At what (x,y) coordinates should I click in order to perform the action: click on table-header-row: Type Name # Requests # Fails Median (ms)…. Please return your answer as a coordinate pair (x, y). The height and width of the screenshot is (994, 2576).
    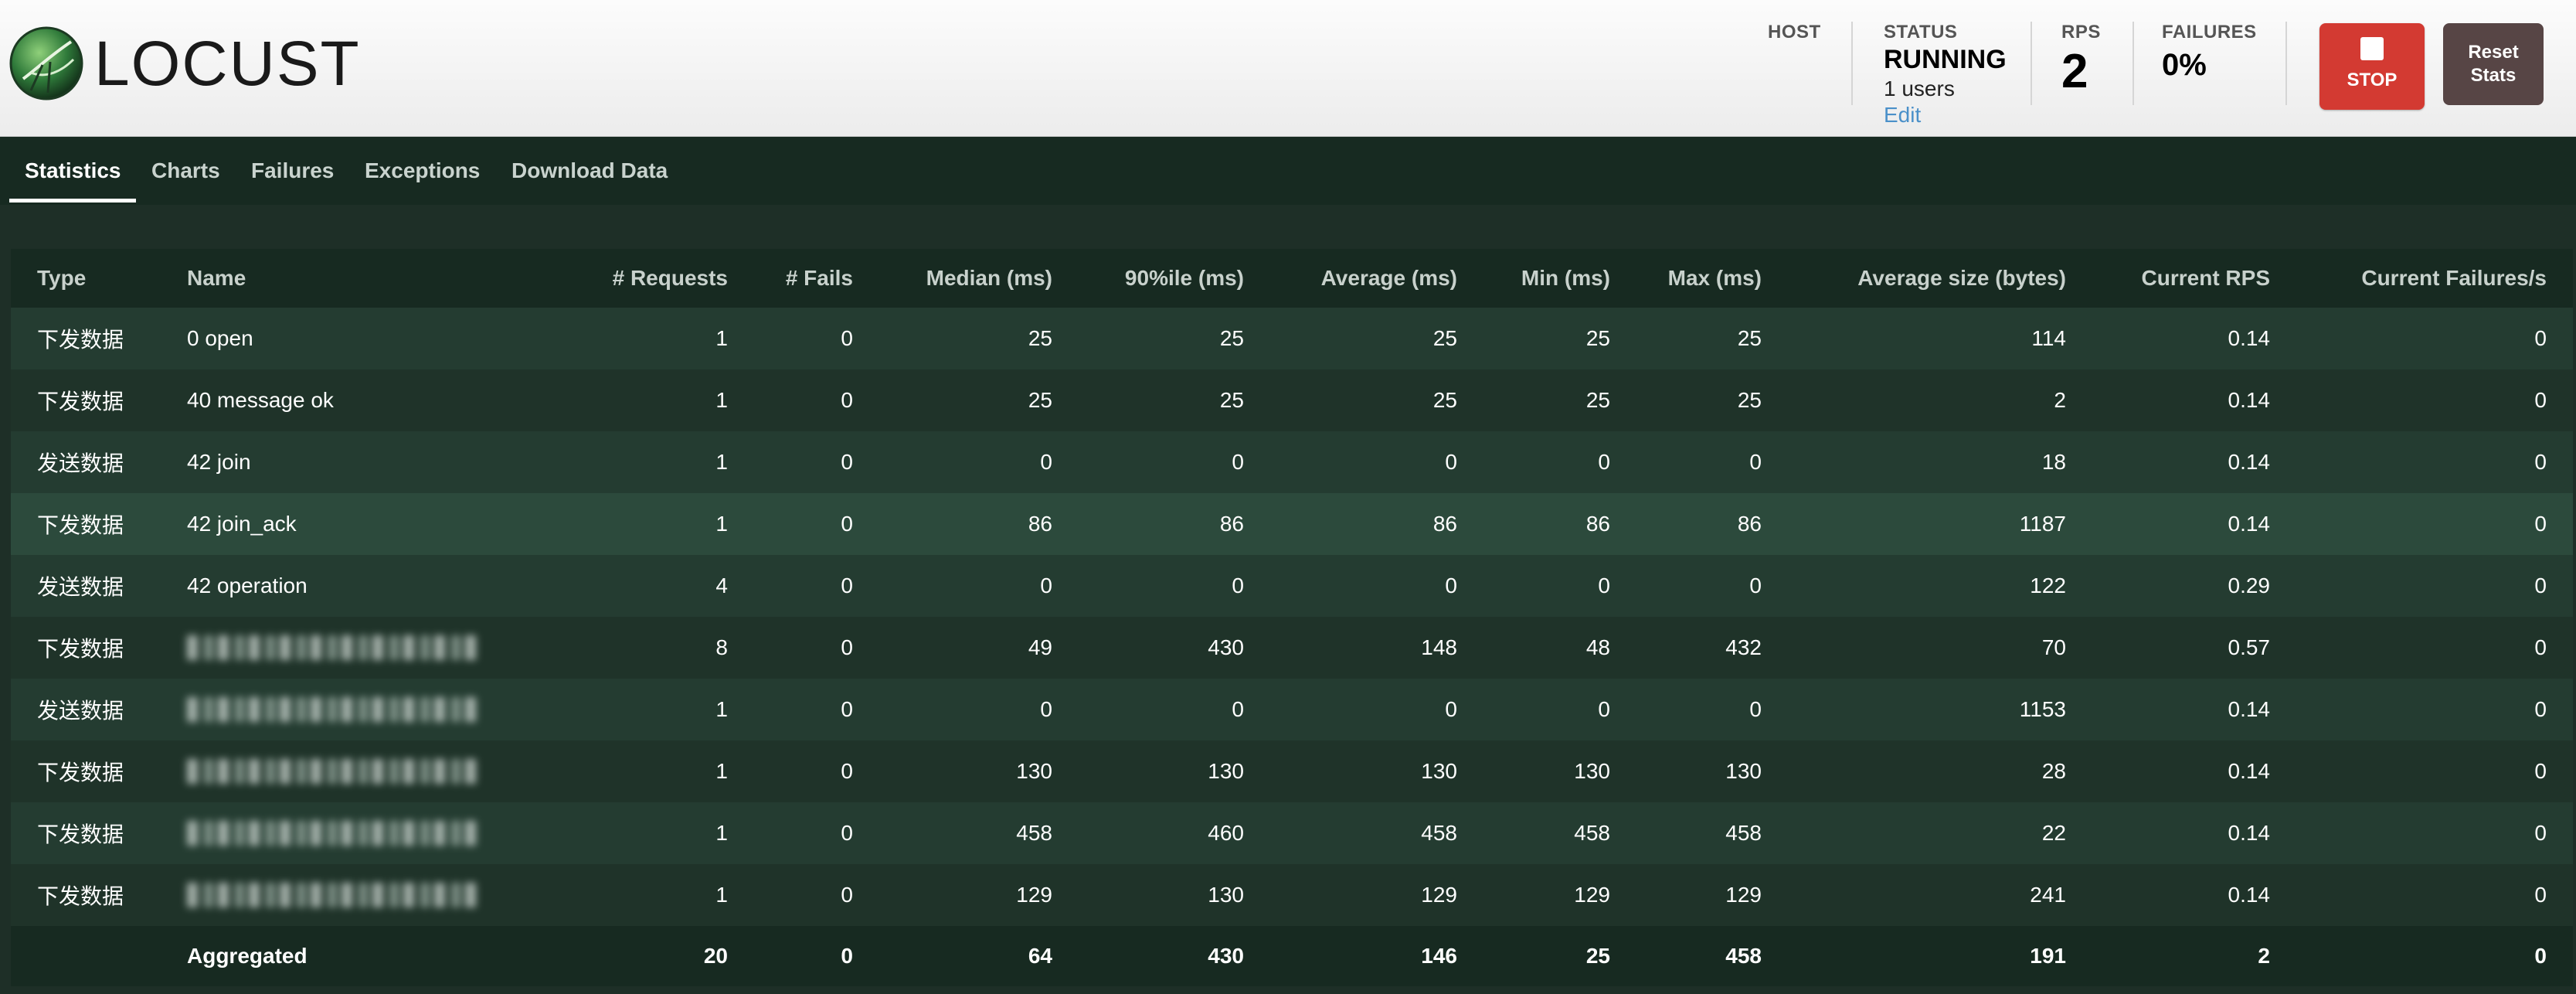
    Looking at the image, I should click on (1292, 278).